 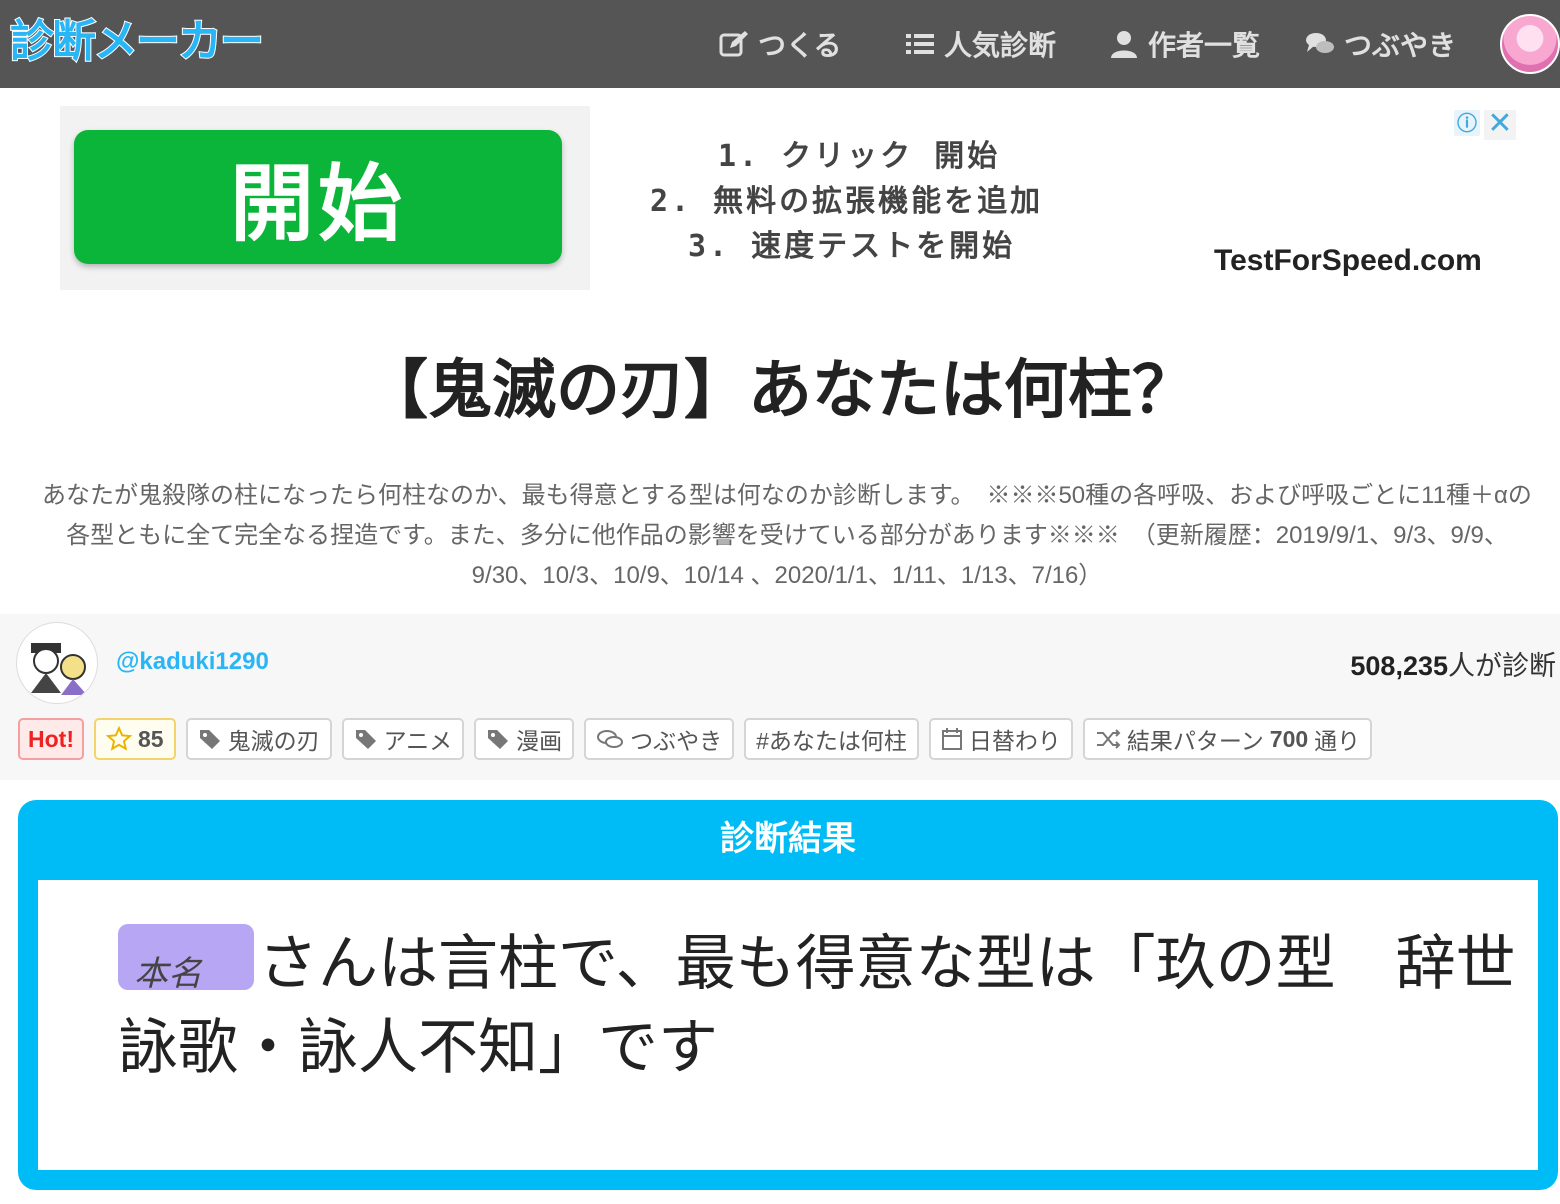 What do you see at coordinates (676, 741) in the screenshot?
I see `tag-label: つぶやき` at bounding box center [676, 741].